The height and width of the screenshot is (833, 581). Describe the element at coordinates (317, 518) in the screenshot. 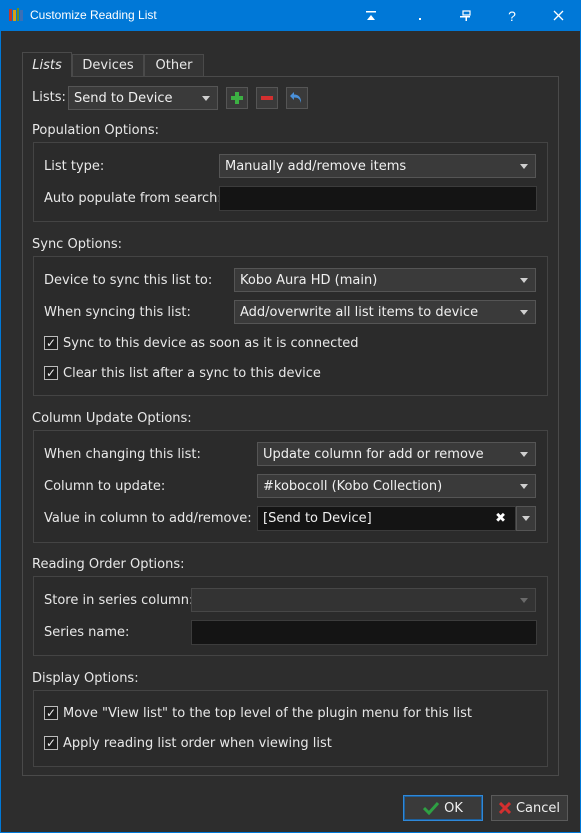

I see `value-in-column-value: [Send to Device]` at that location.